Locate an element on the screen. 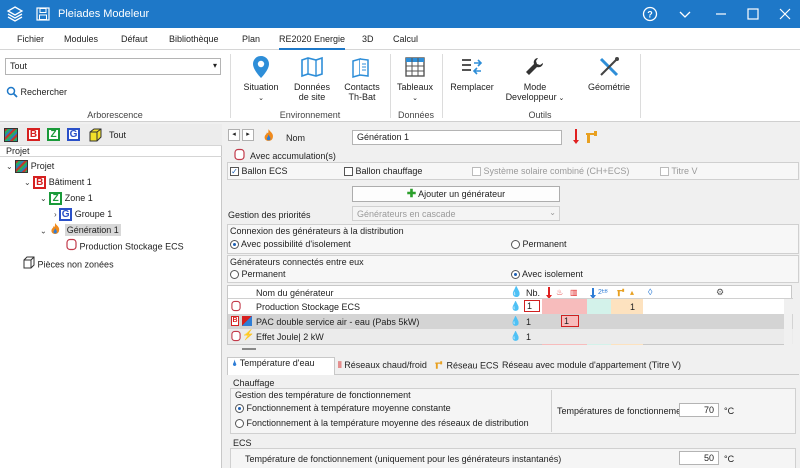  collapse-ribbon-icon is located at coordinates (685, 14).